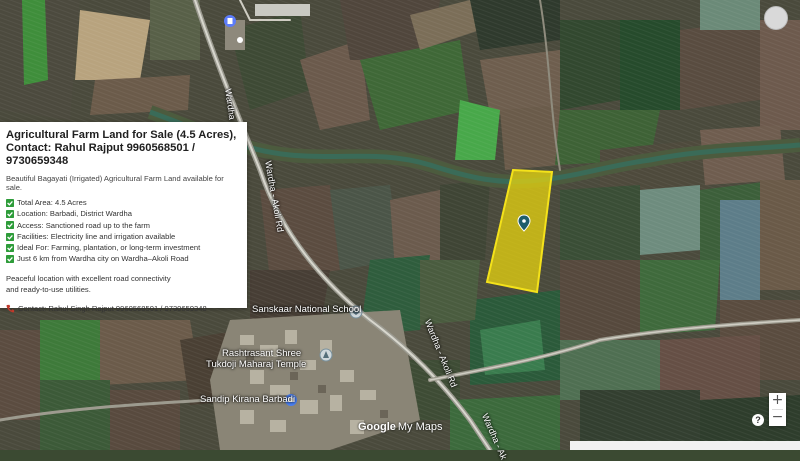 Image resolution: width=800 pixels, height=461 pixels. I want to click on attribution-bar, so click(685, 445).